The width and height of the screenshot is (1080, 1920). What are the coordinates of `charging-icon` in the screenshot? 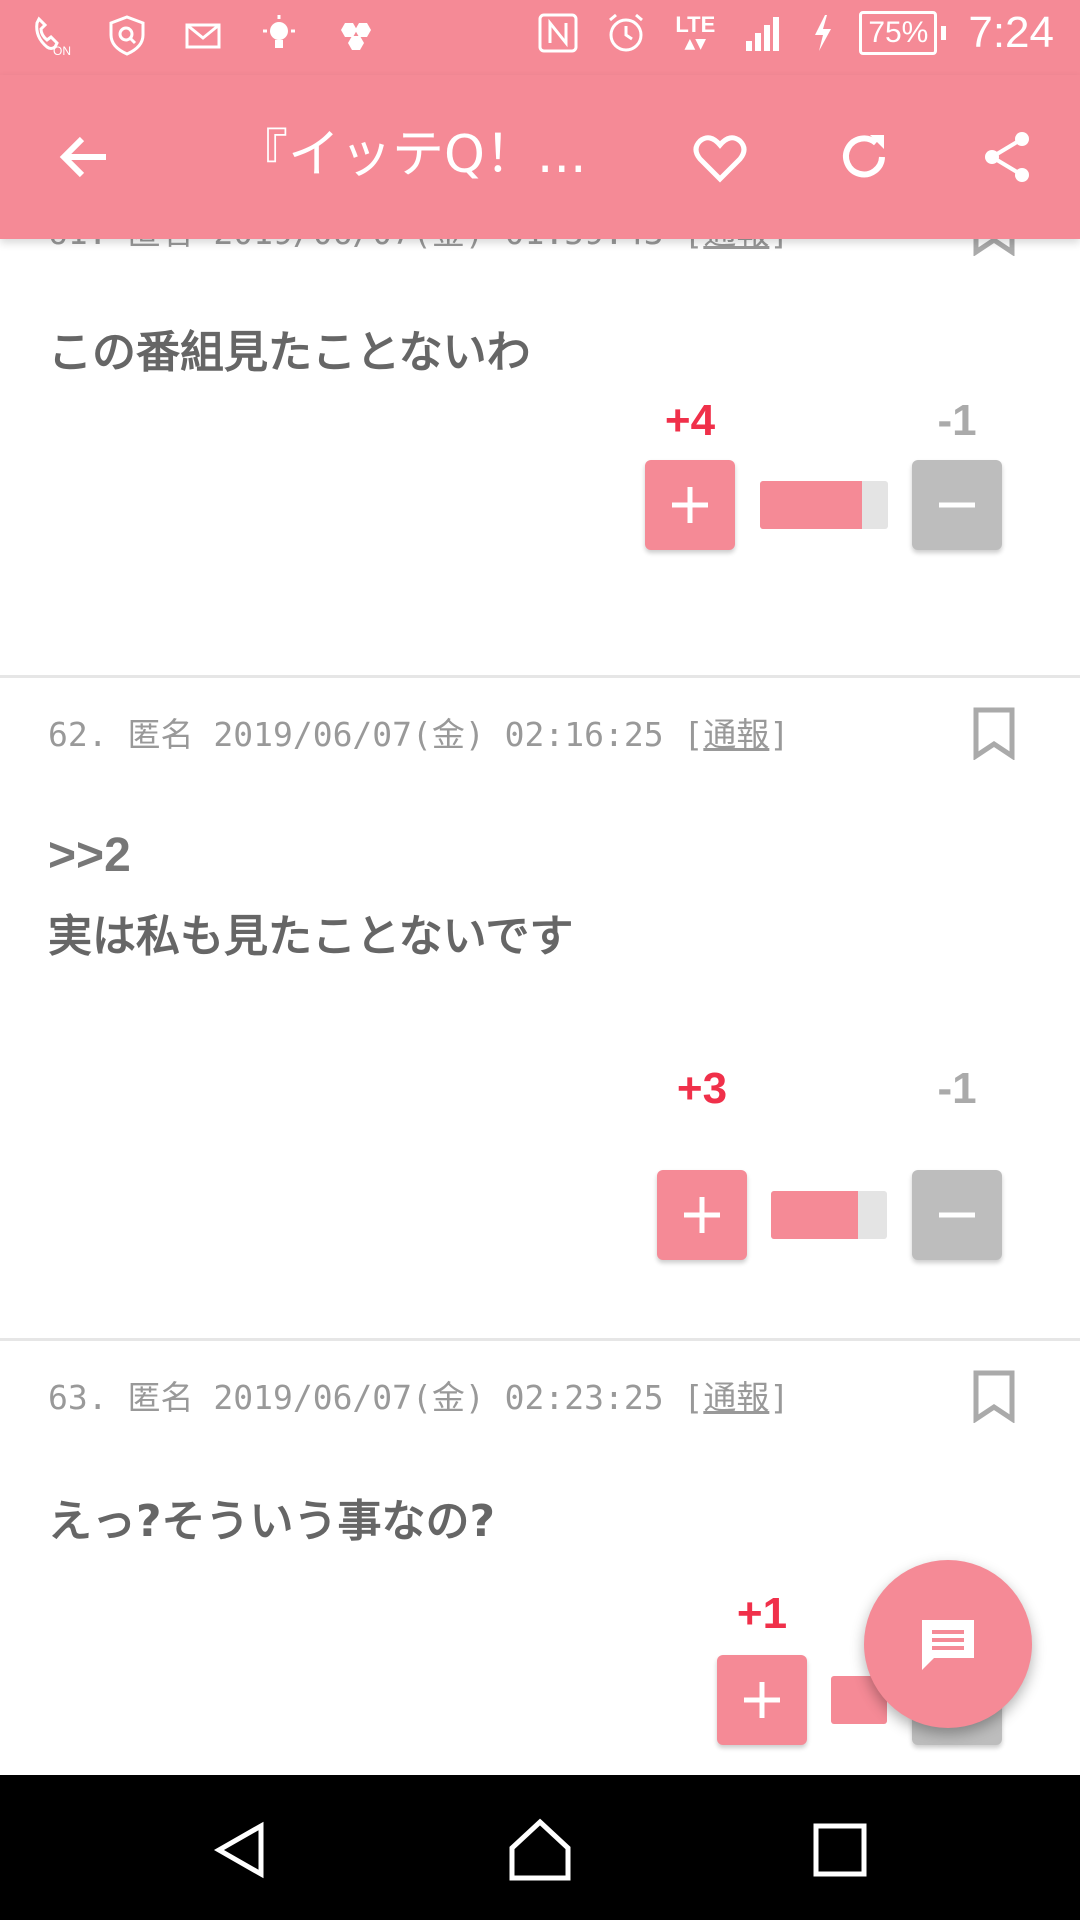 It's located at (823, 33).